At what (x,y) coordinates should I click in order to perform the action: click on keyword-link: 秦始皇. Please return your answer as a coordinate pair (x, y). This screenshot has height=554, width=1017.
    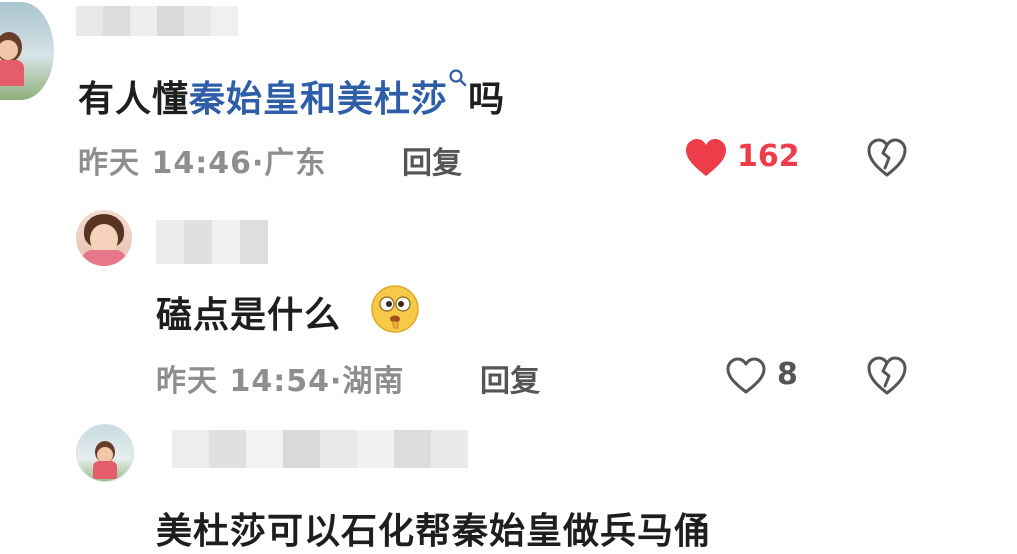
    Looking at the image, I should click on (244, 99).